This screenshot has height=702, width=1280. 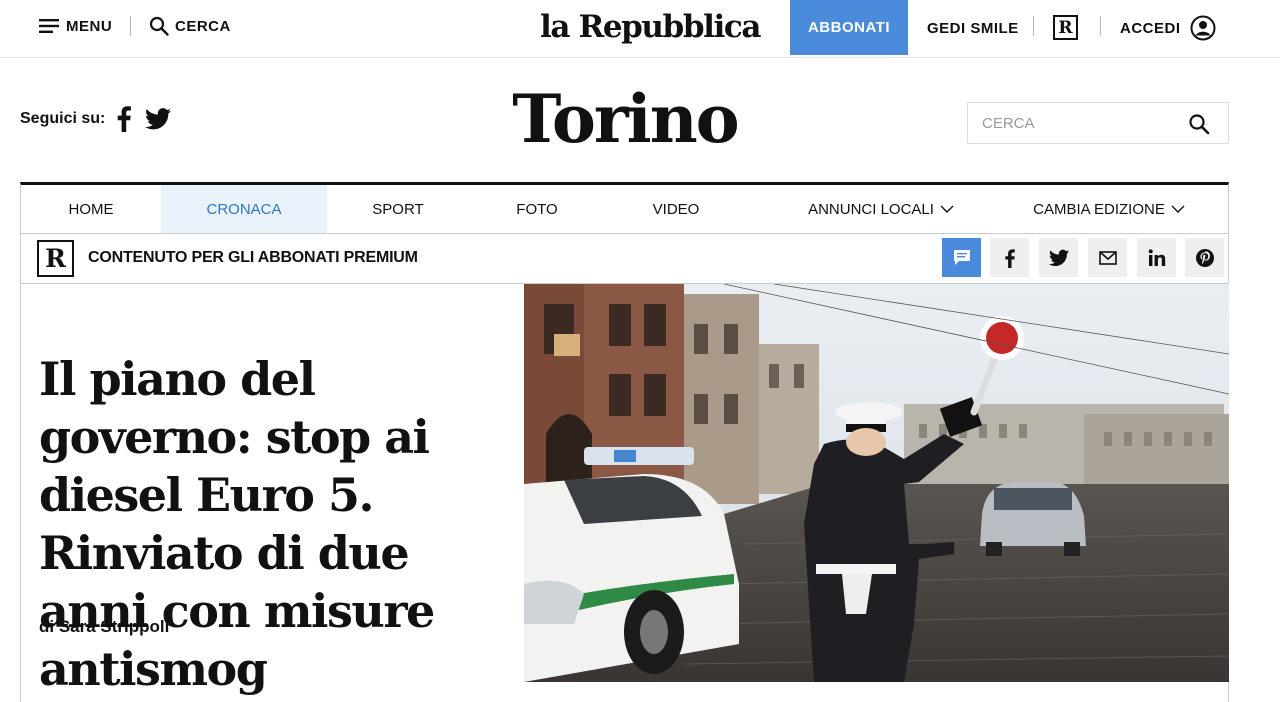 What do you see at coordinates (89, 26) in the screenshot?
I see `menu-label: MENU` at bounding box center [89, 26].